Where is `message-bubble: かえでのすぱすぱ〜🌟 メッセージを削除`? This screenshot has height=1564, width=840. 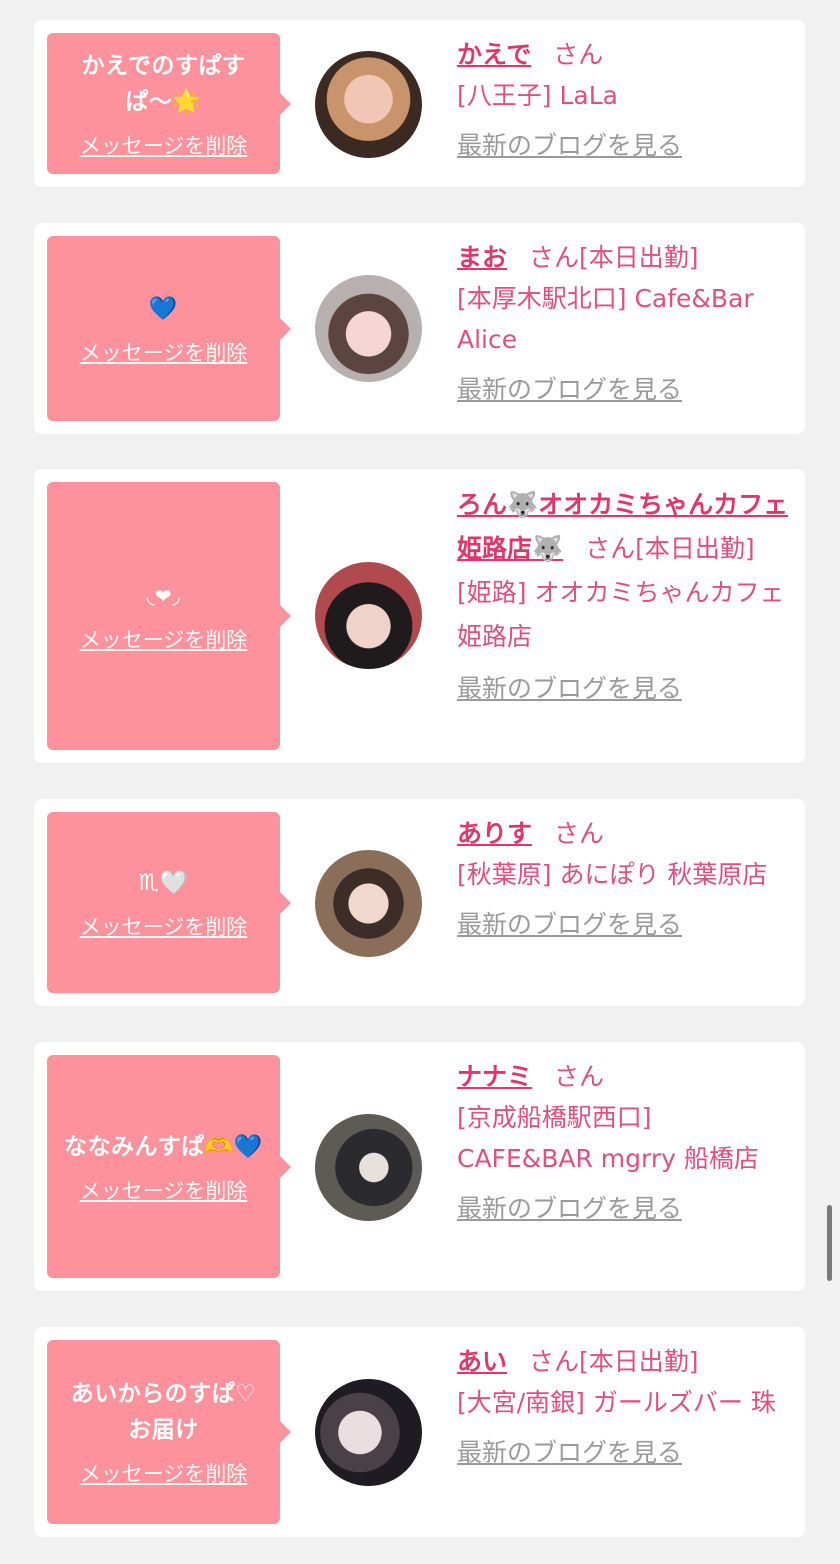 message-bubble: かえでのすぱすぱ〜🌟 メッセージを削除 is located at coordinates (169, 103).